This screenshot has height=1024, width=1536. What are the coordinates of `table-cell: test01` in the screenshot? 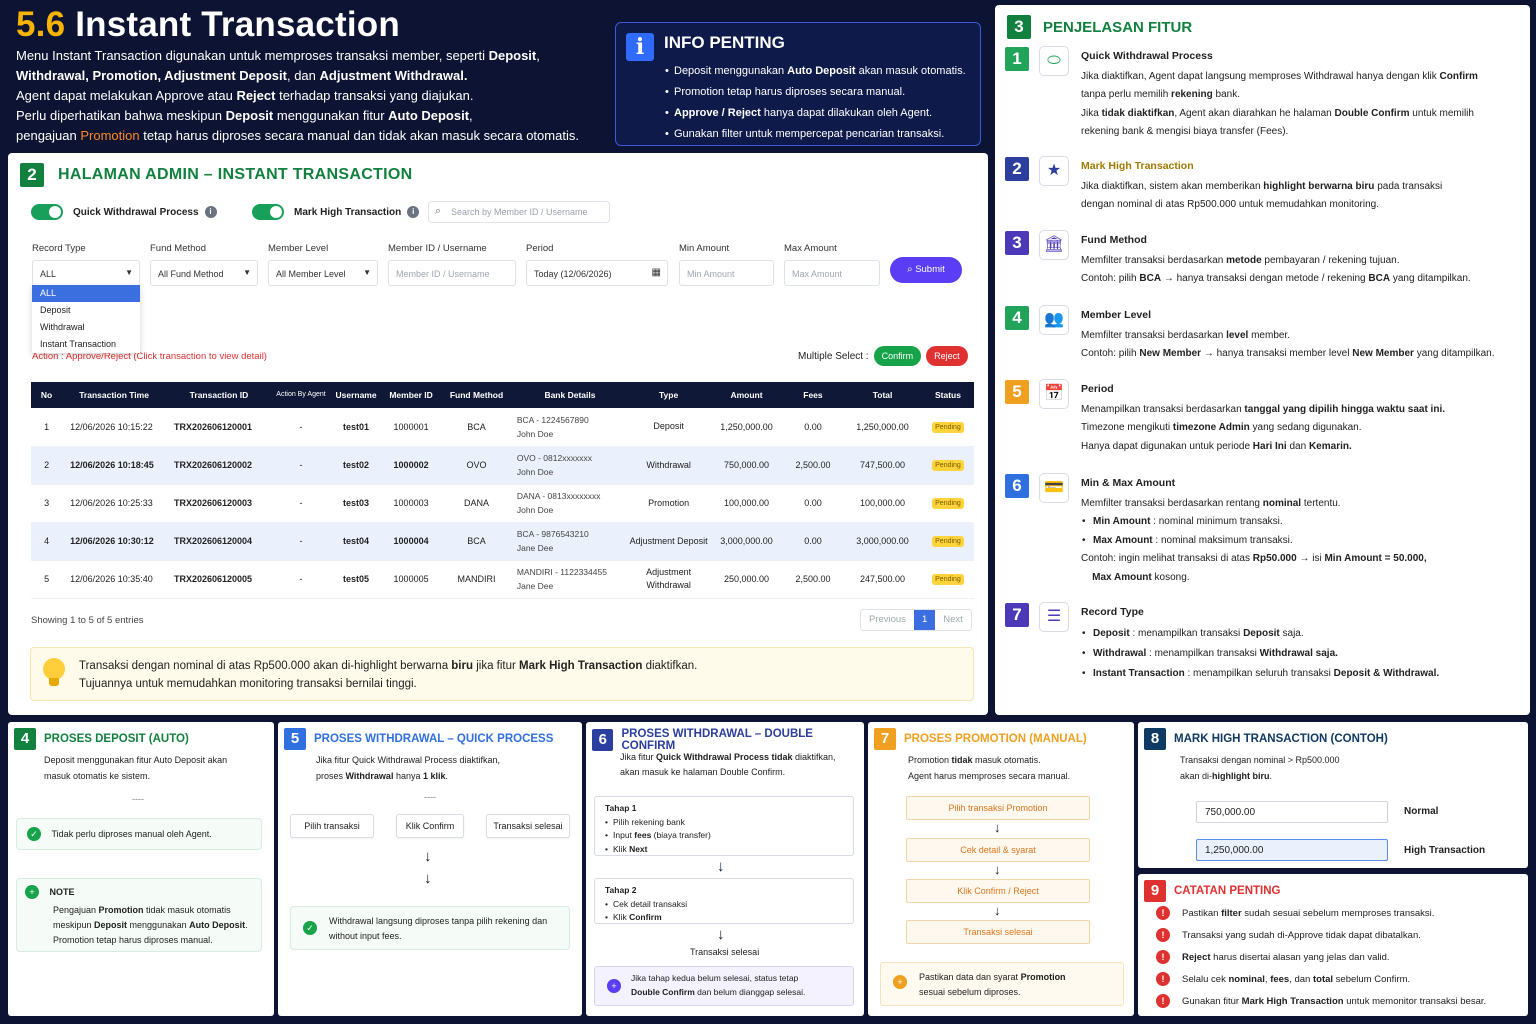 It's located at (356, 427).